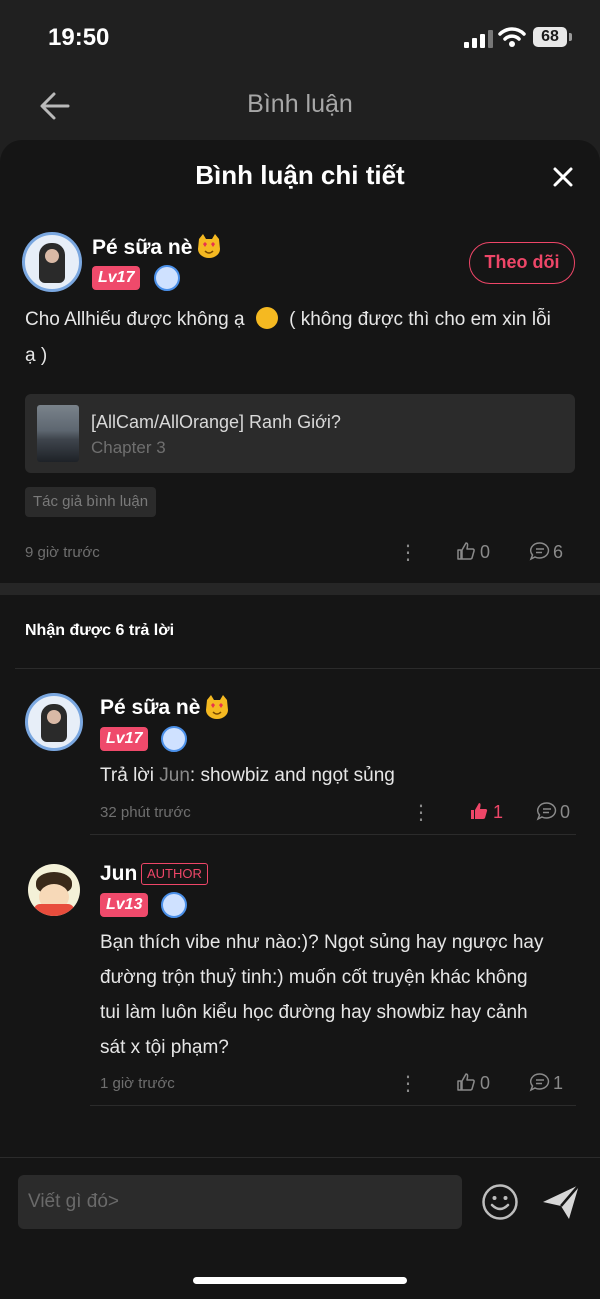 The height and width of the screenshot is (1299, 600). What do you see at coordinates (300, 104) in the screenshot?
I see `page-title: Bình luận` at bounding box center [300, 104].